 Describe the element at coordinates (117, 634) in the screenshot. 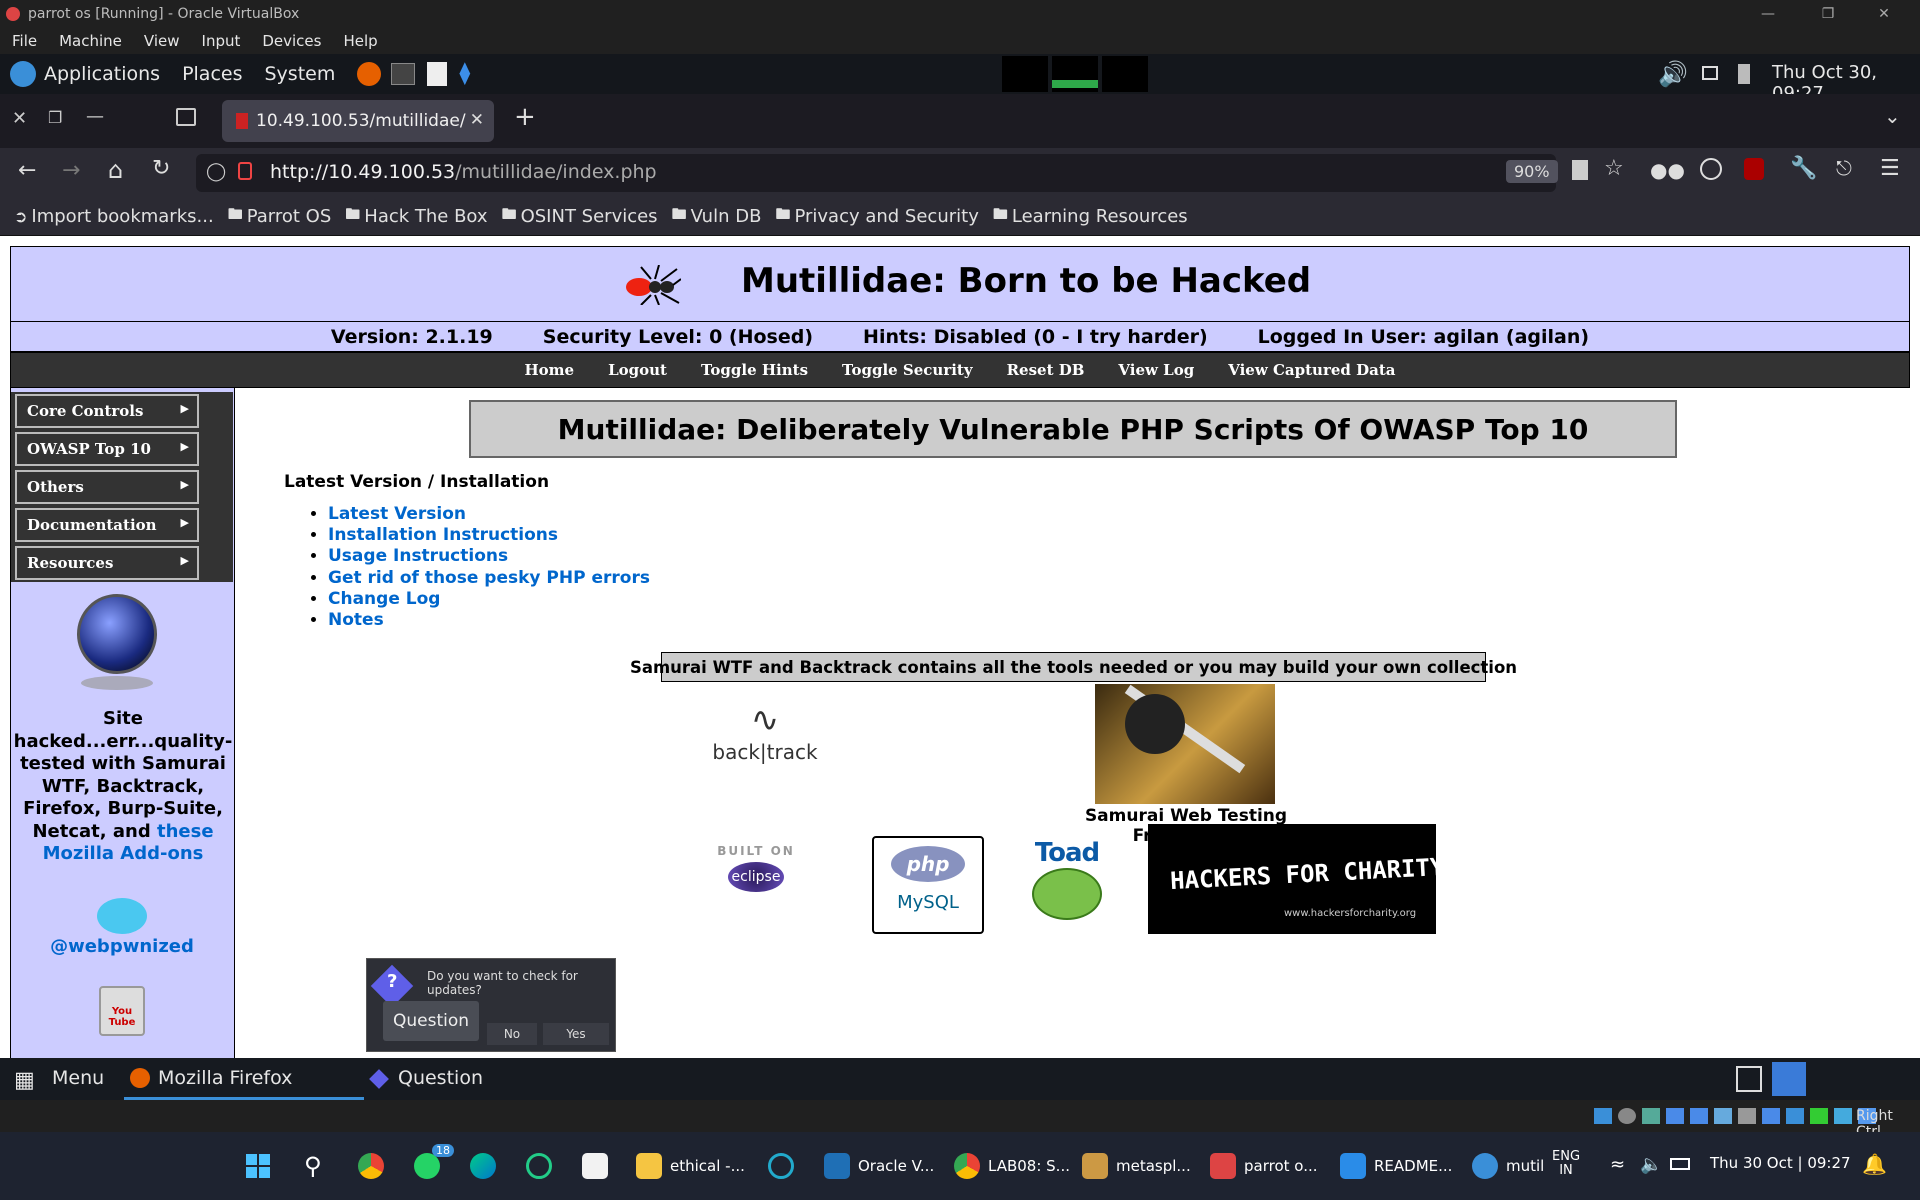

I see `owasp-logo-icon` at that location.